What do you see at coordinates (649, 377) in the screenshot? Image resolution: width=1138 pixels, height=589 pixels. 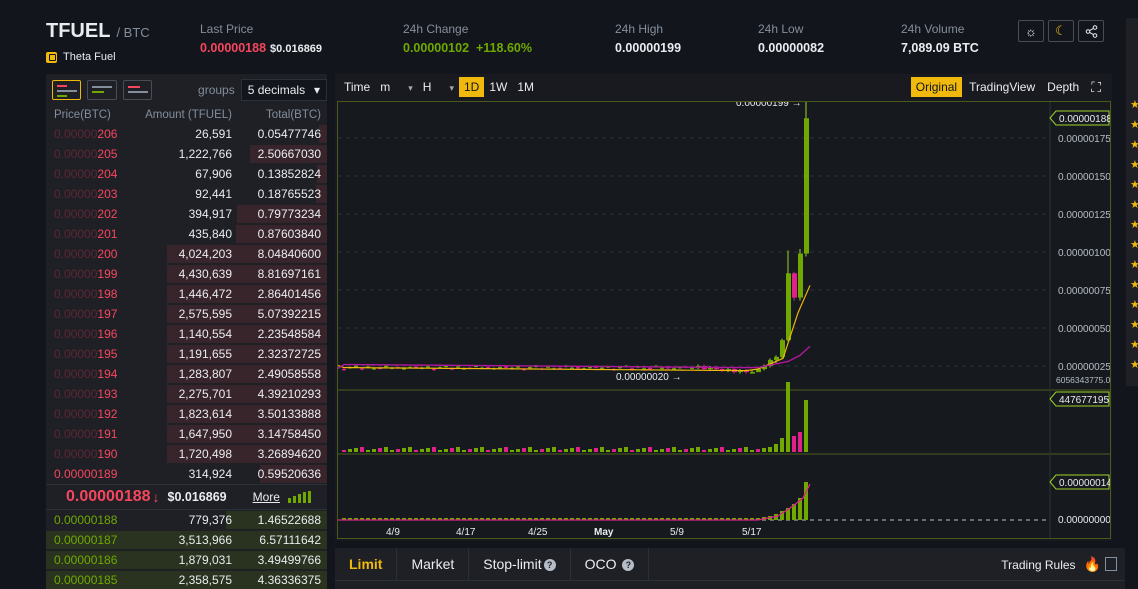 I see `low-marker: 0.00000020 →` at bounding box center [649, 377].